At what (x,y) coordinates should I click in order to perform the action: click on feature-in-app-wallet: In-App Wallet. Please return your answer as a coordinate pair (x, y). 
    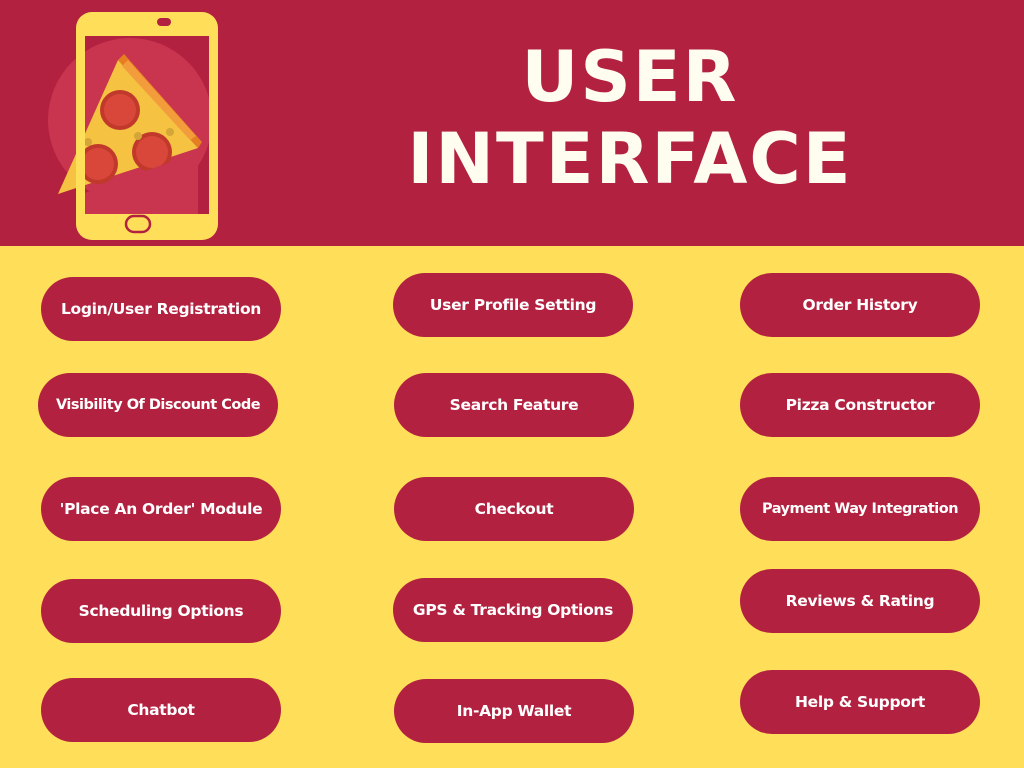
    Looking at the image, I should click on (514, 711).